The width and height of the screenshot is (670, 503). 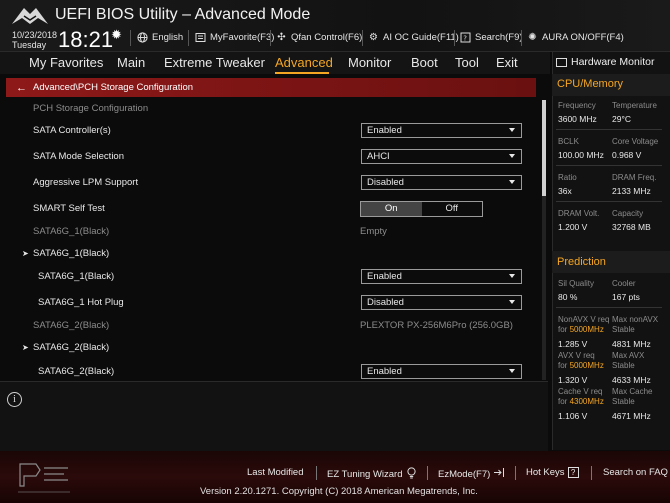 I want to click on qfan-control-button: ✣ Qfan Control(F6), so click(x=319, y=37).